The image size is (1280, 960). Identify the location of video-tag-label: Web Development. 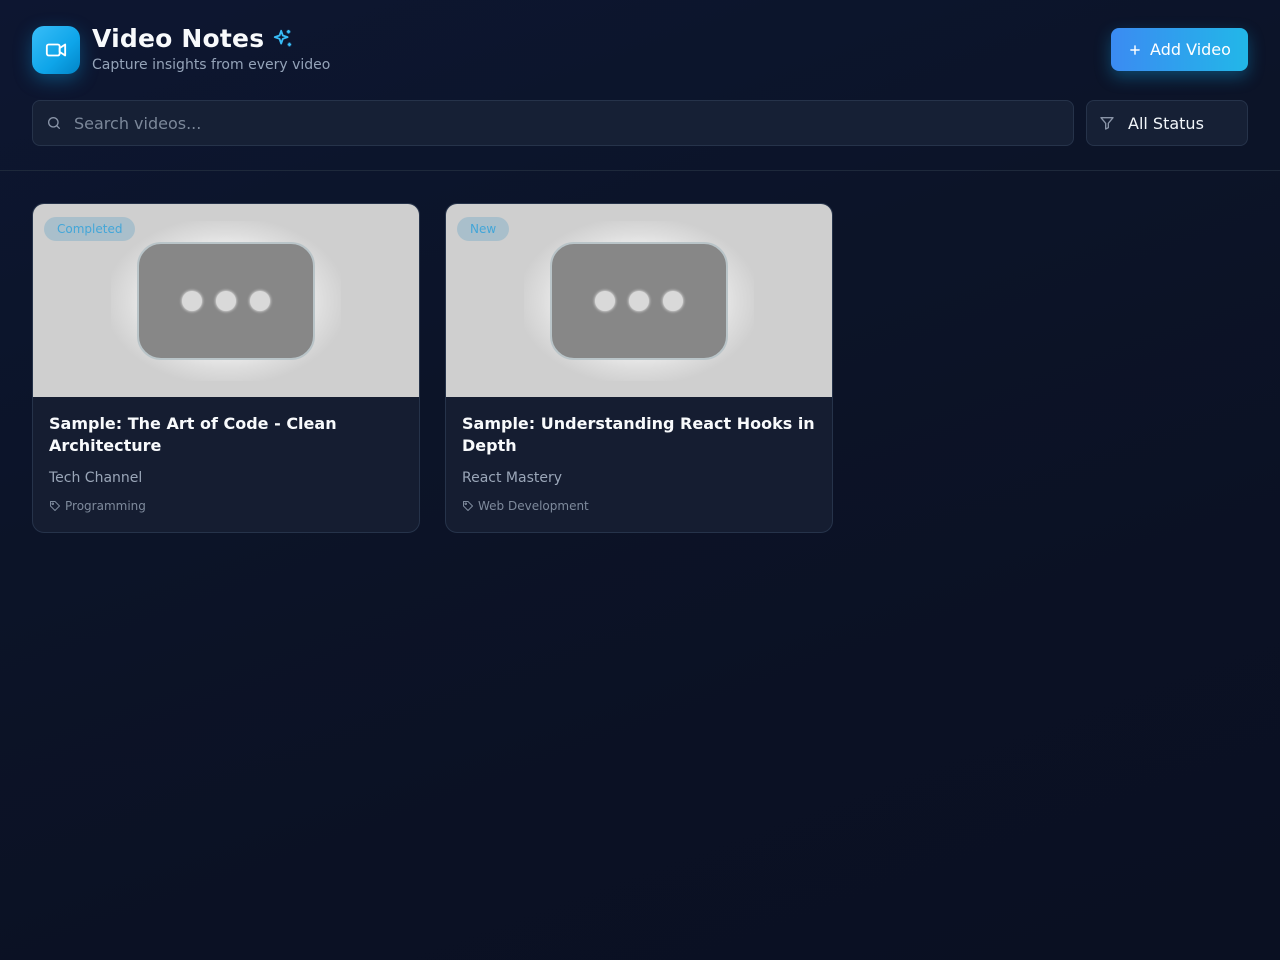
(533, 506).